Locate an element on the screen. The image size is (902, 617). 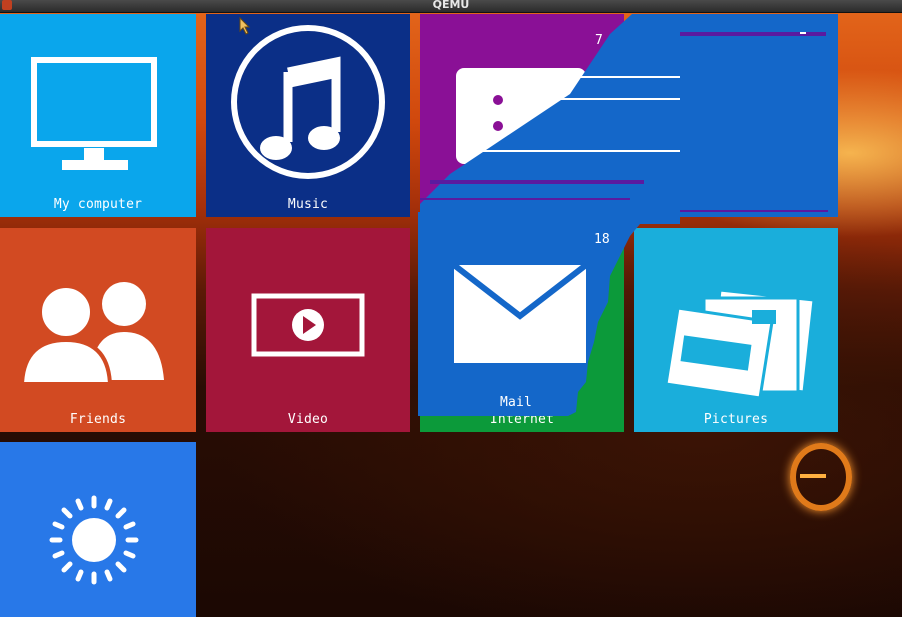
tile-my-computer: My computer is located at coordinates (98, 115).